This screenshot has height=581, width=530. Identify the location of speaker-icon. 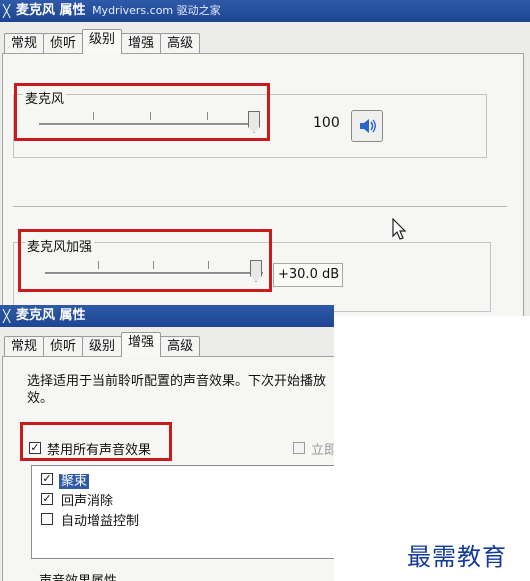
(368, 126).